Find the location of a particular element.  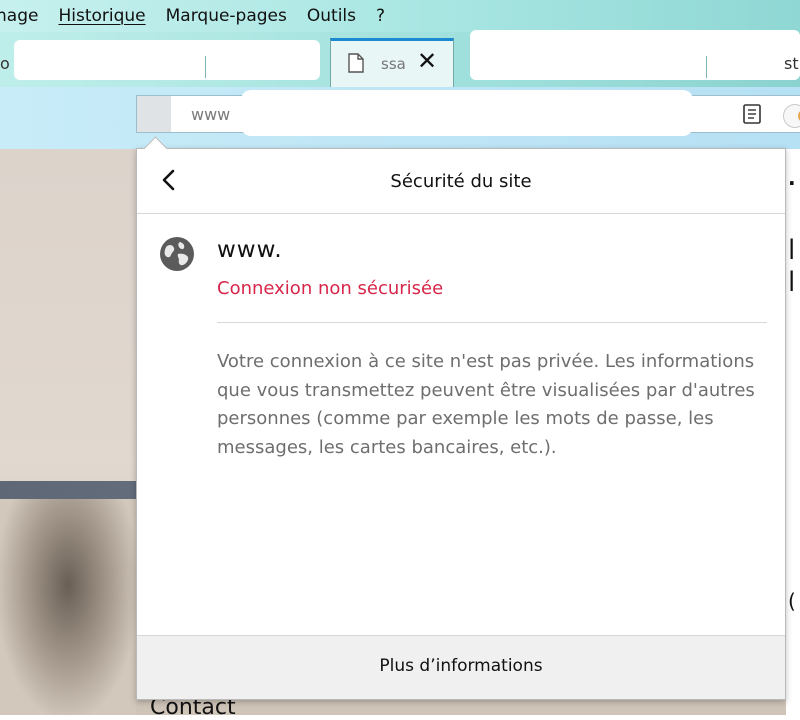

page-image is located at coordinates (68, 607).